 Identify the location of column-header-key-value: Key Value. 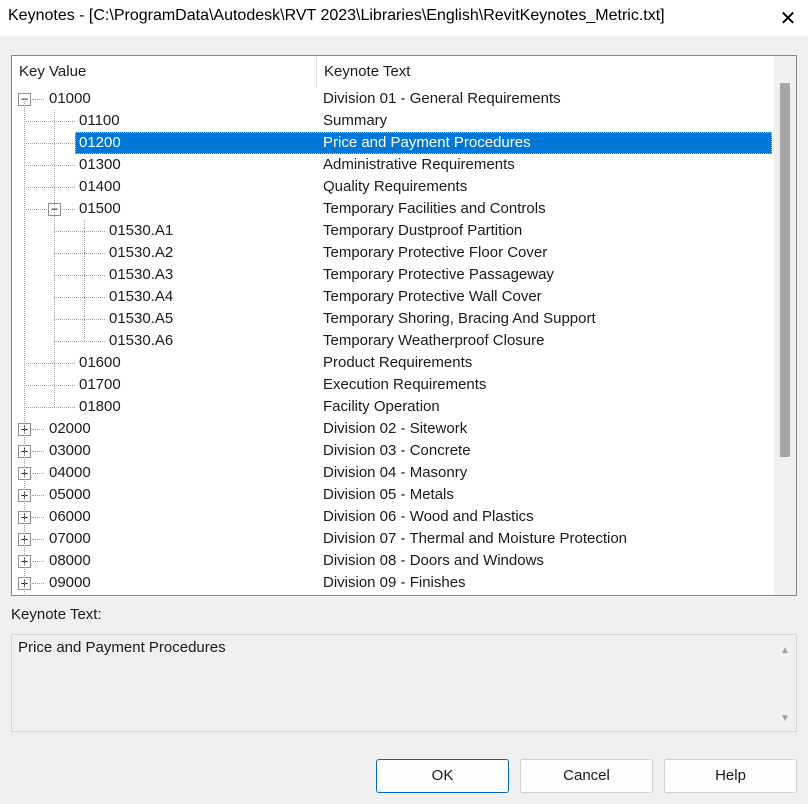
(164, 72).